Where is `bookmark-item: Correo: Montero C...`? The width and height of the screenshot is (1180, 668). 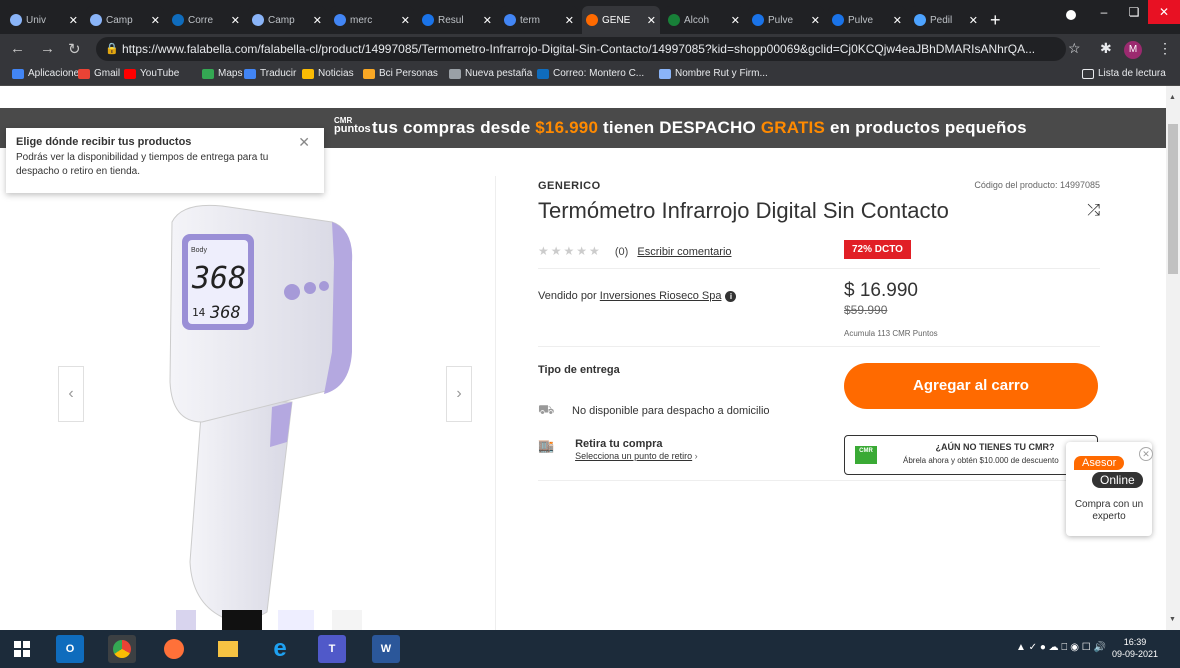 bookmark-item: Correo: Montero C... is located at coordinates (590, 73).